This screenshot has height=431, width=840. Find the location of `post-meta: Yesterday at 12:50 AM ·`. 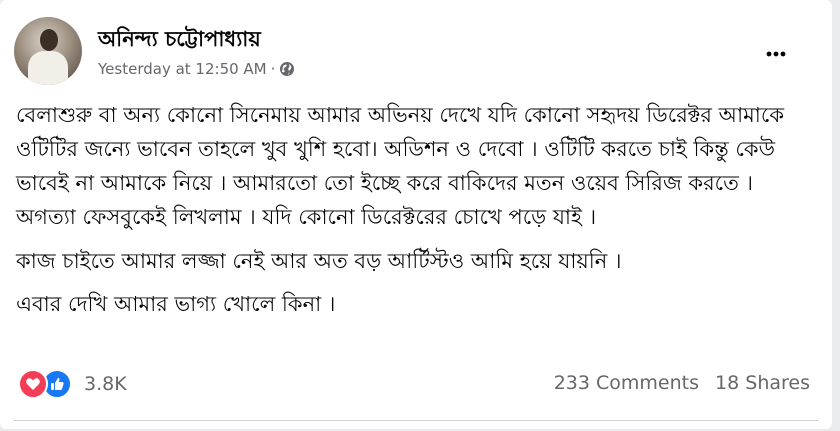

post-meta: Yesterday at 12:50 AM · is located at coordinates (196, 69).